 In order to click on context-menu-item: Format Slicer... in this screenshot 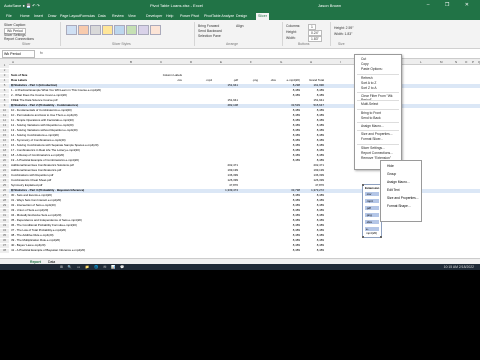, I will do `click(372, 139)`.